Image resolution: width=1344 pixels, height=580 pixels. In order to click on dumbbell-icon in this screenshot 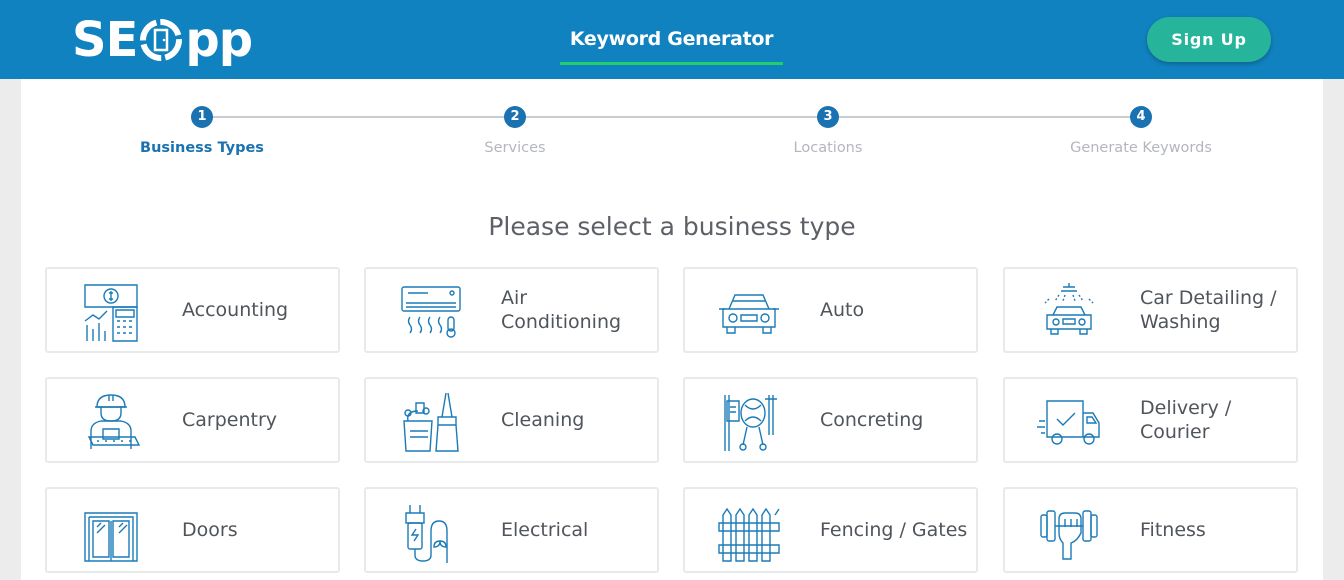, I will do `click(1069, 532)`.